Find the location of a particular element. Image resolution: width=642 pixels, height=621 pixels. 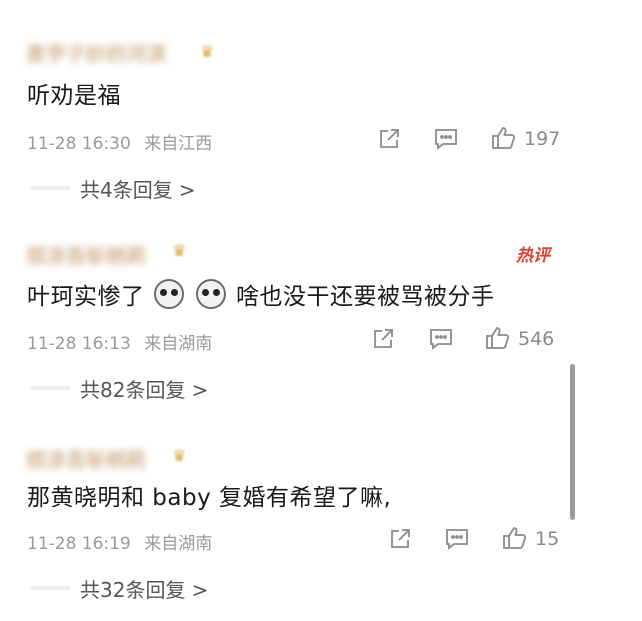

like-count: 197 is located at coordinates (542, 139).